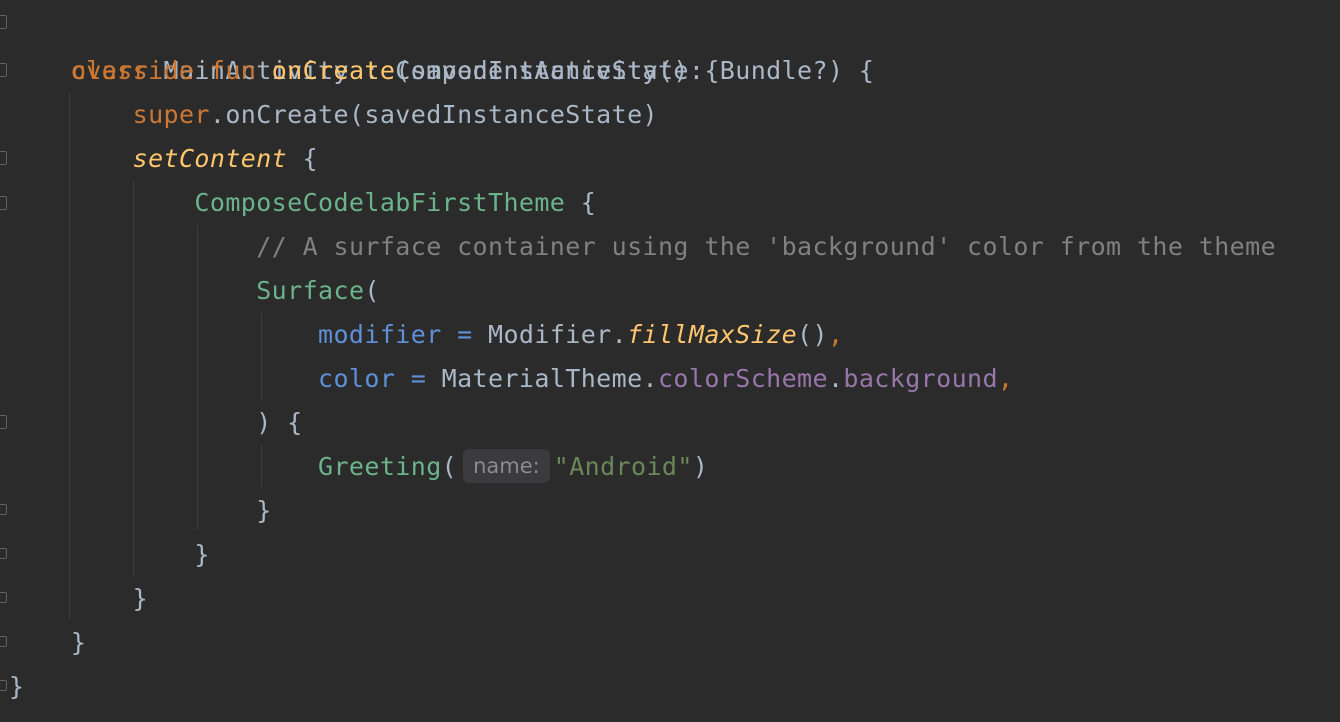  Describe the element at coordinates (506, 466) in the screenshot. I see `parameter-name-hint: name:` at that location.